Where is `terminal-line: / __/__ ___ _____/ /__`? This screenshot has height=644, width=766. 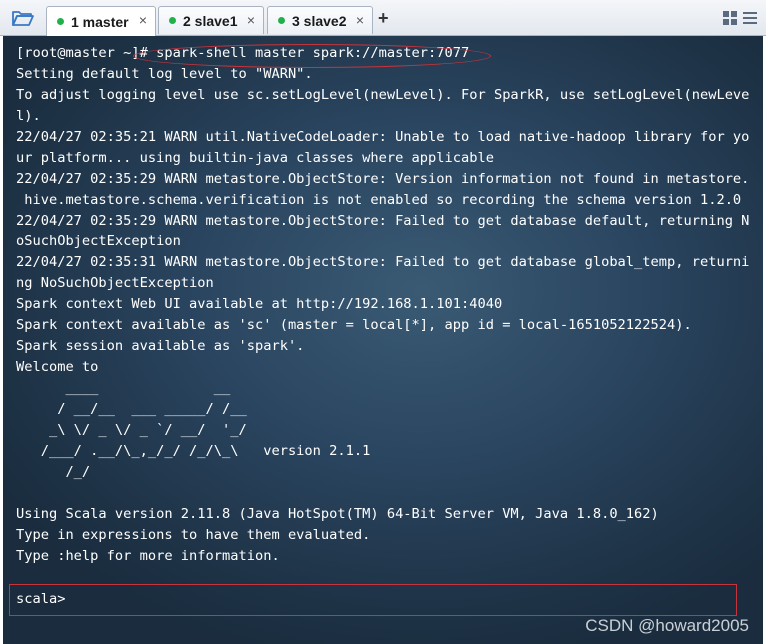 terminal-line: / __/__ ___ _____/ /__ is located at coordinates (131, 408).